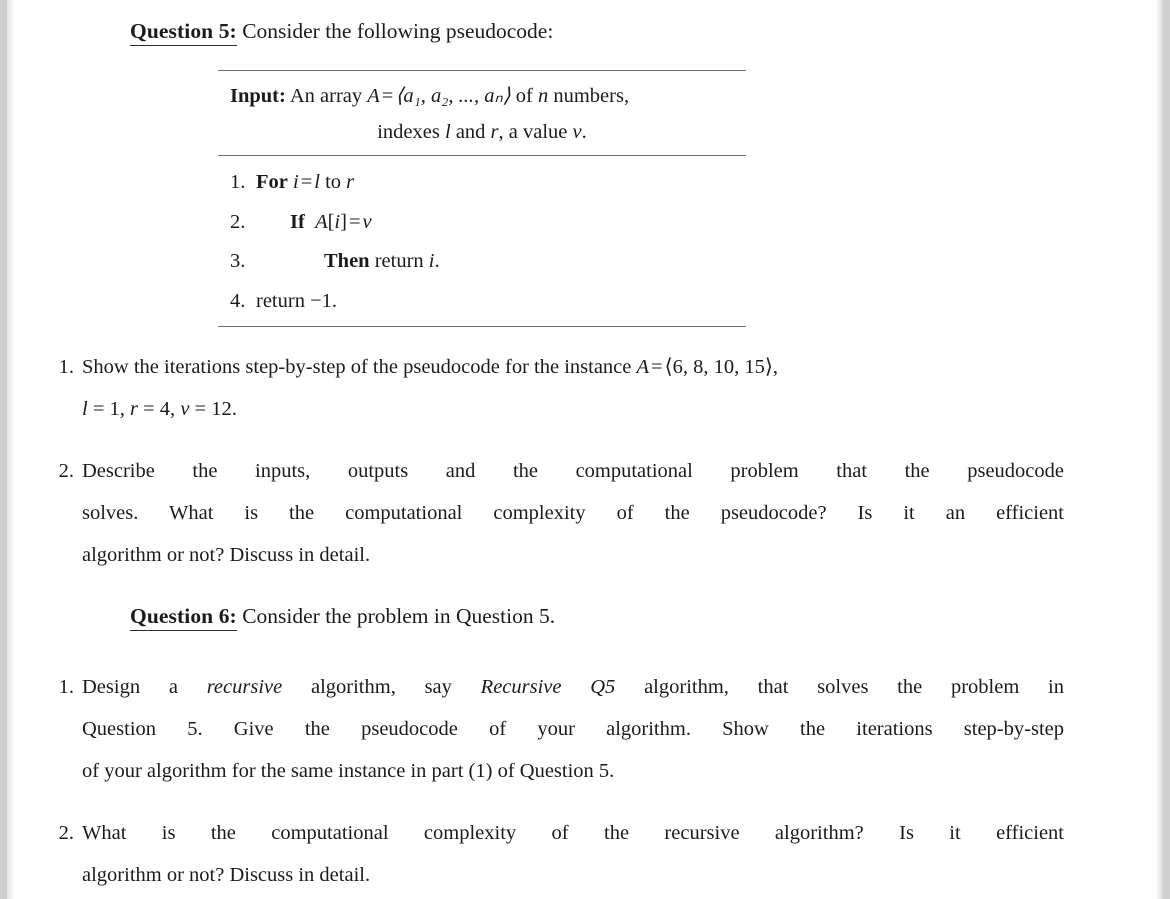 This screenshot has width=1170, height=899. Describe the element at coordinates (226, 875) in the screenshot. I see `q6-item-2-line-2: algorithm or not? Discuss in detail.` at that location.